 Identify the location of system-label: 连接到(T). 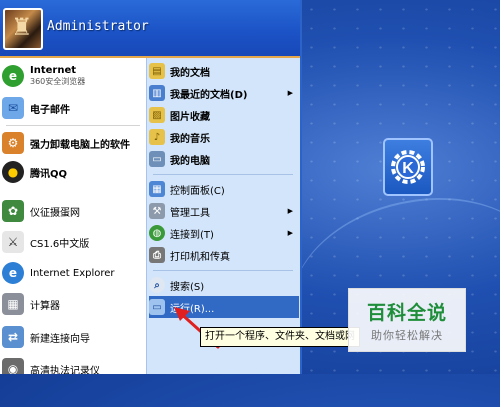
(192, 235).